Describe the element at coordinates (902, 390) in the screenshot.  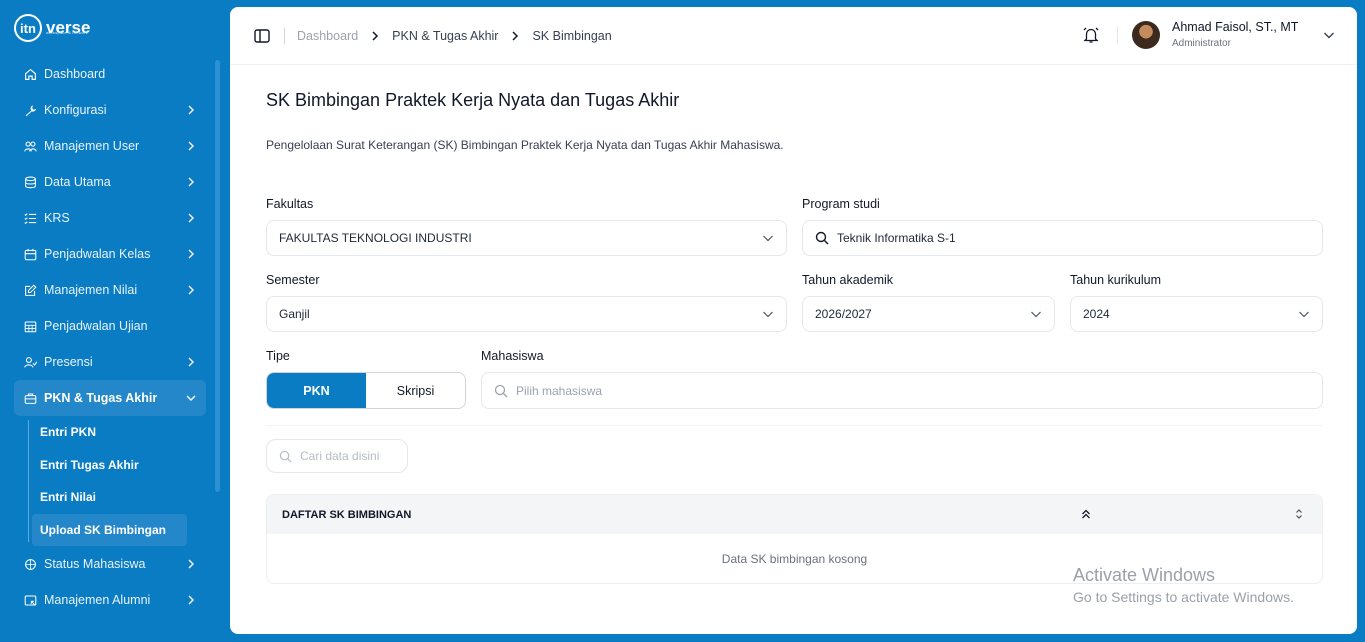
I see `mahasiswa-search-input: Pilih mahasiswa` at that location.